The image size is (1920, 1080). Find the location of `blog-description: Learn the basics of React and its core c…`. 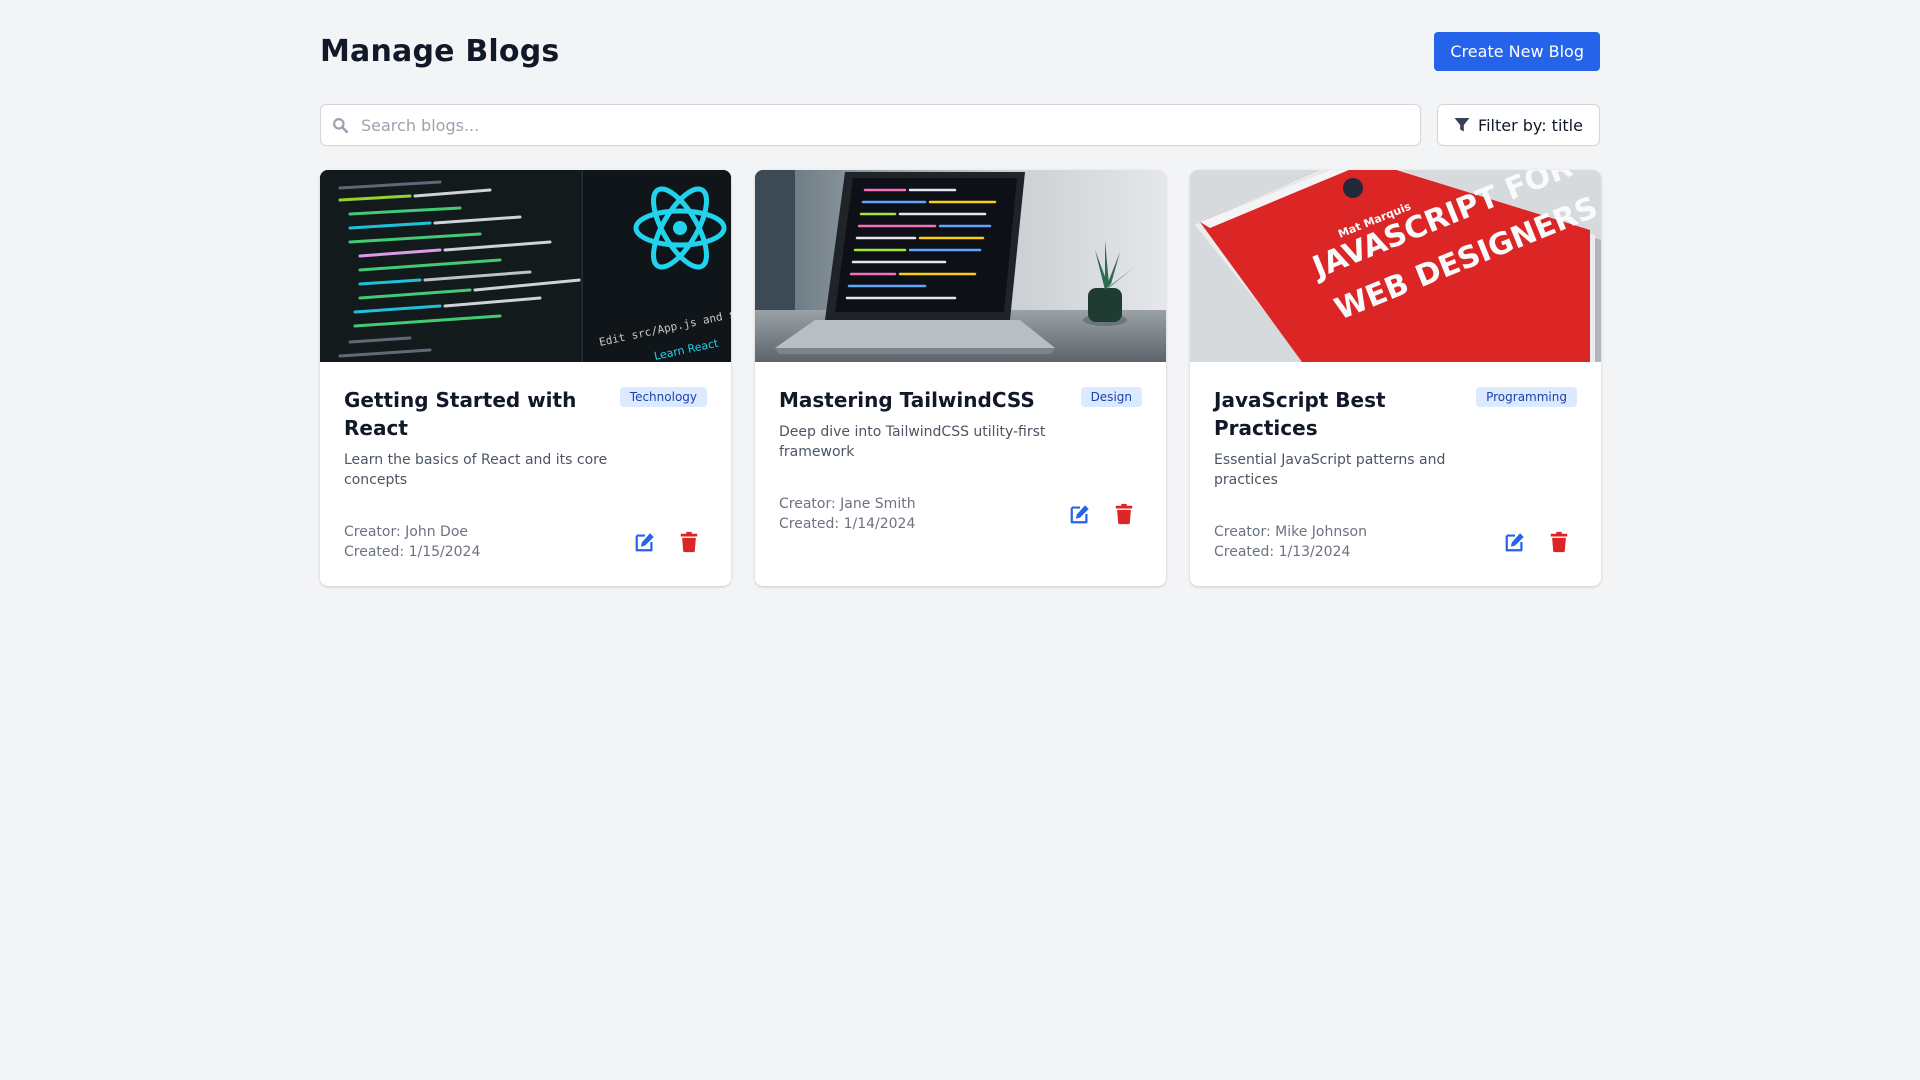

blog-description: Learn the basics of React and its core c… is located at coordinates (476, 470).